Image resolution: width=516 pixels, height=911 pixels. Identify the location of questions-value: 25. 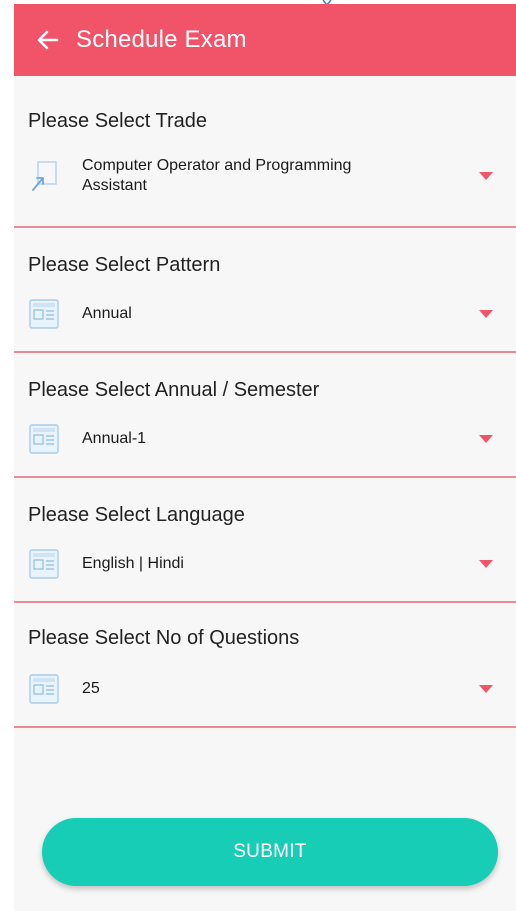
(91, 688).